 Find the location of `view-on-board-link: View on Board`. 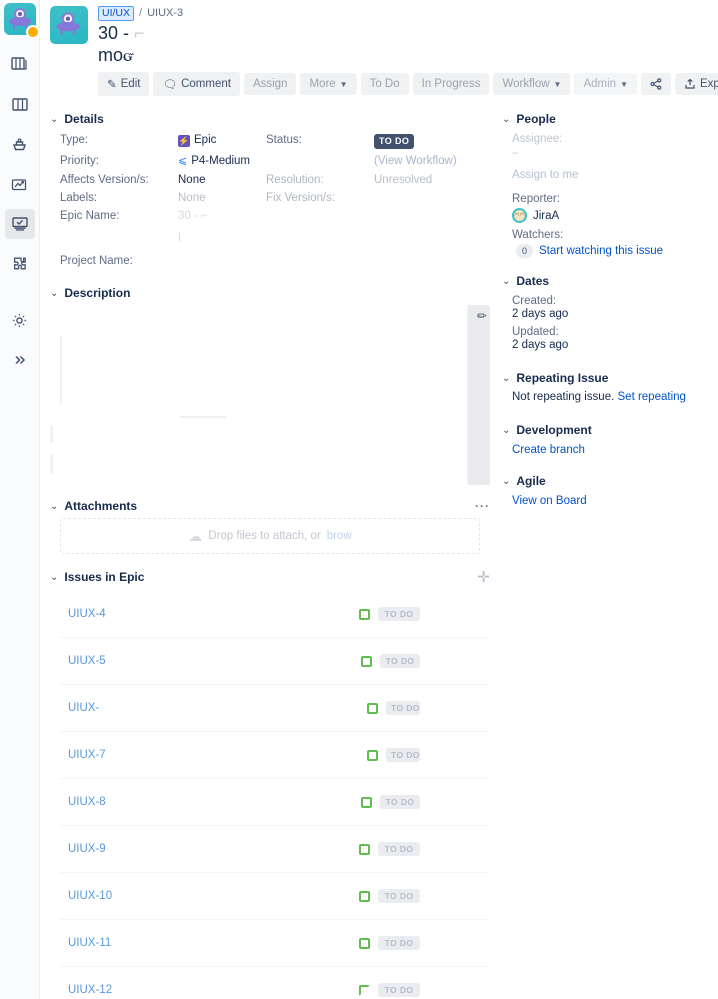

view-on-board-link: View on Board is located at coordinates (605, 501).